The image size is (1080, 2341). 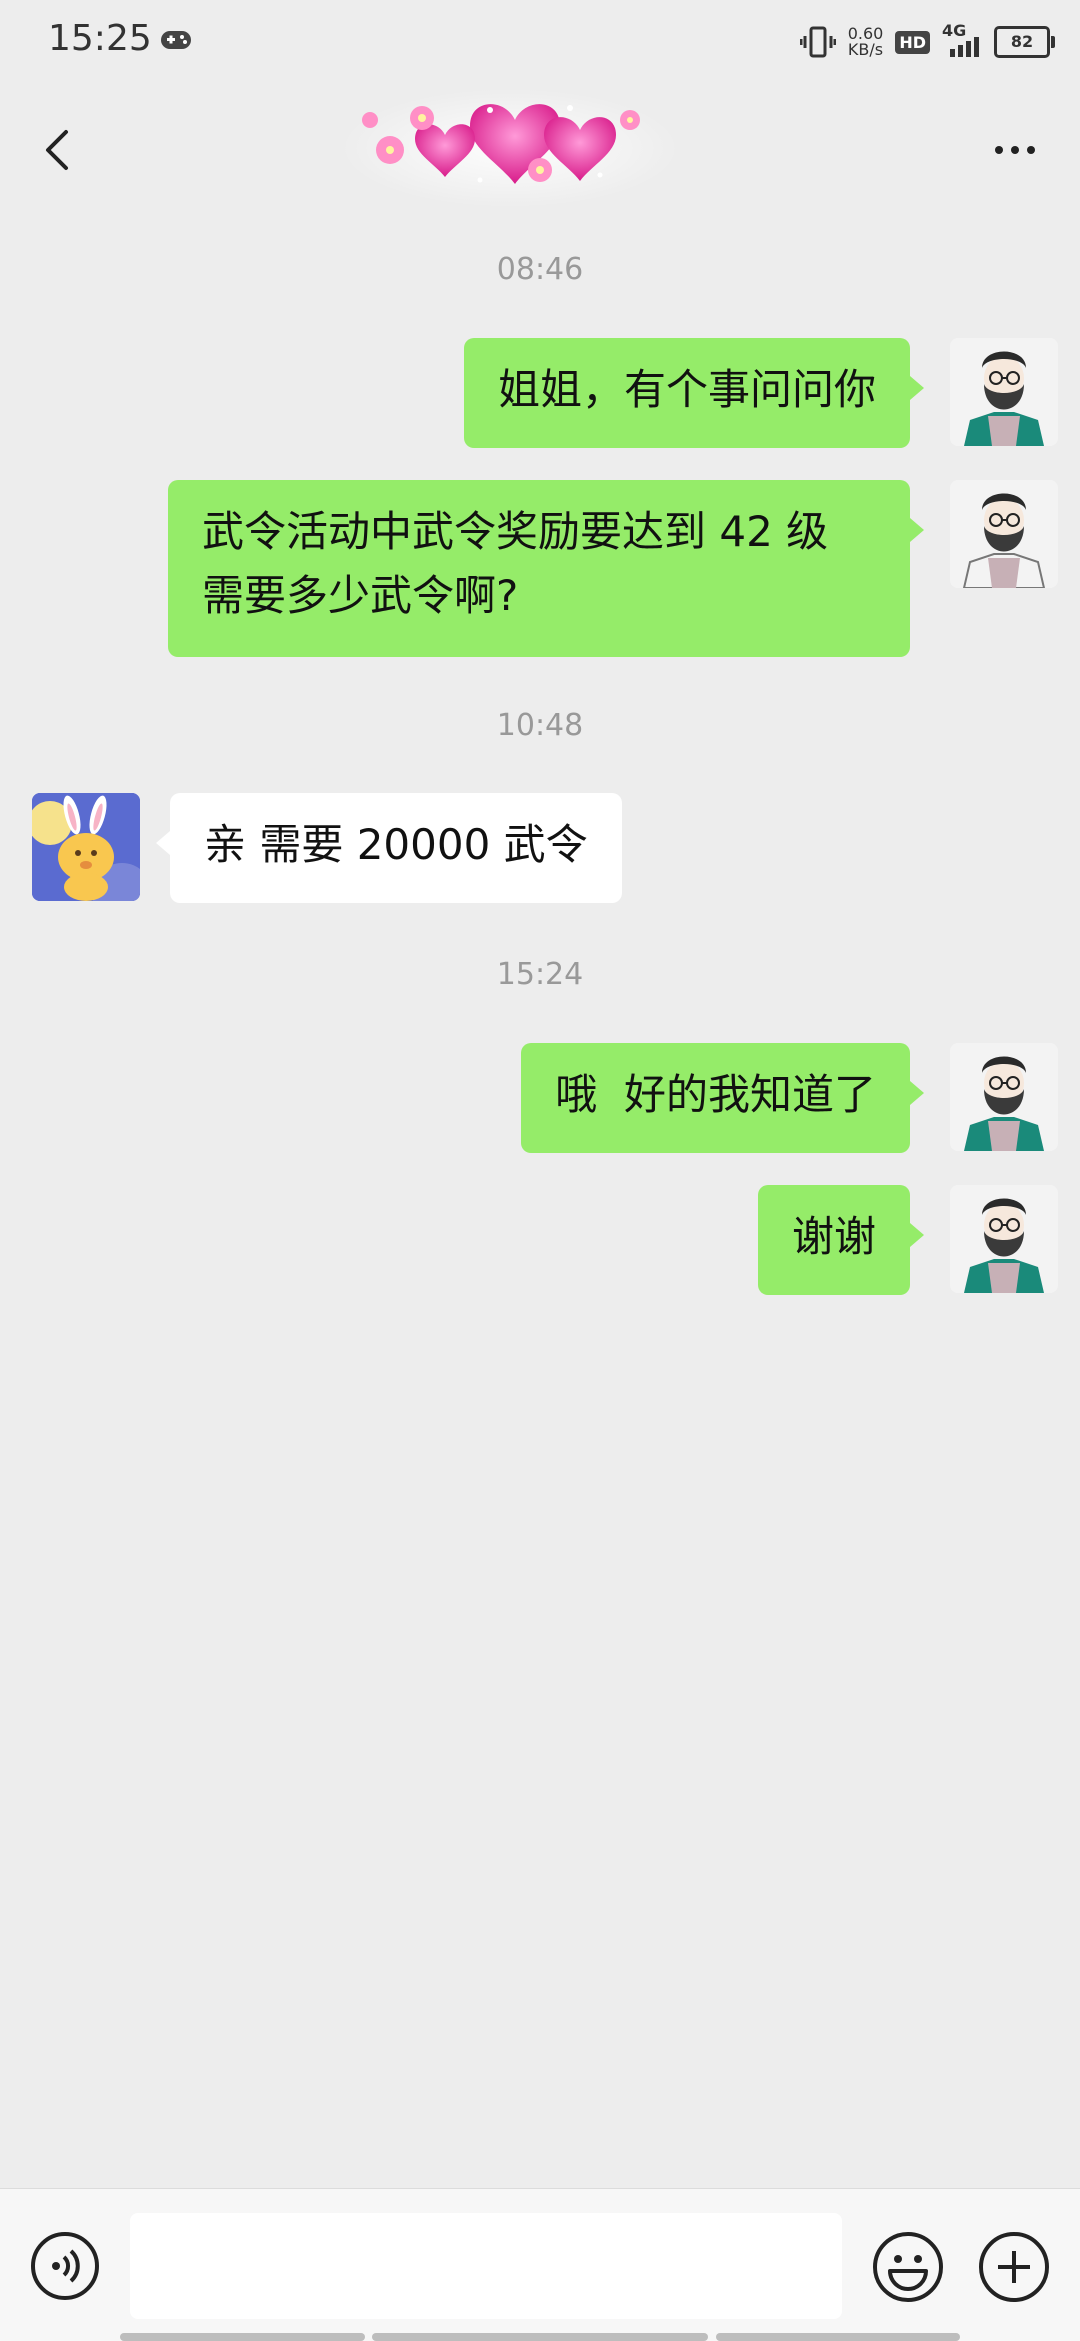 I want to click on chevron-left-icon, so click(x=60, y=150).